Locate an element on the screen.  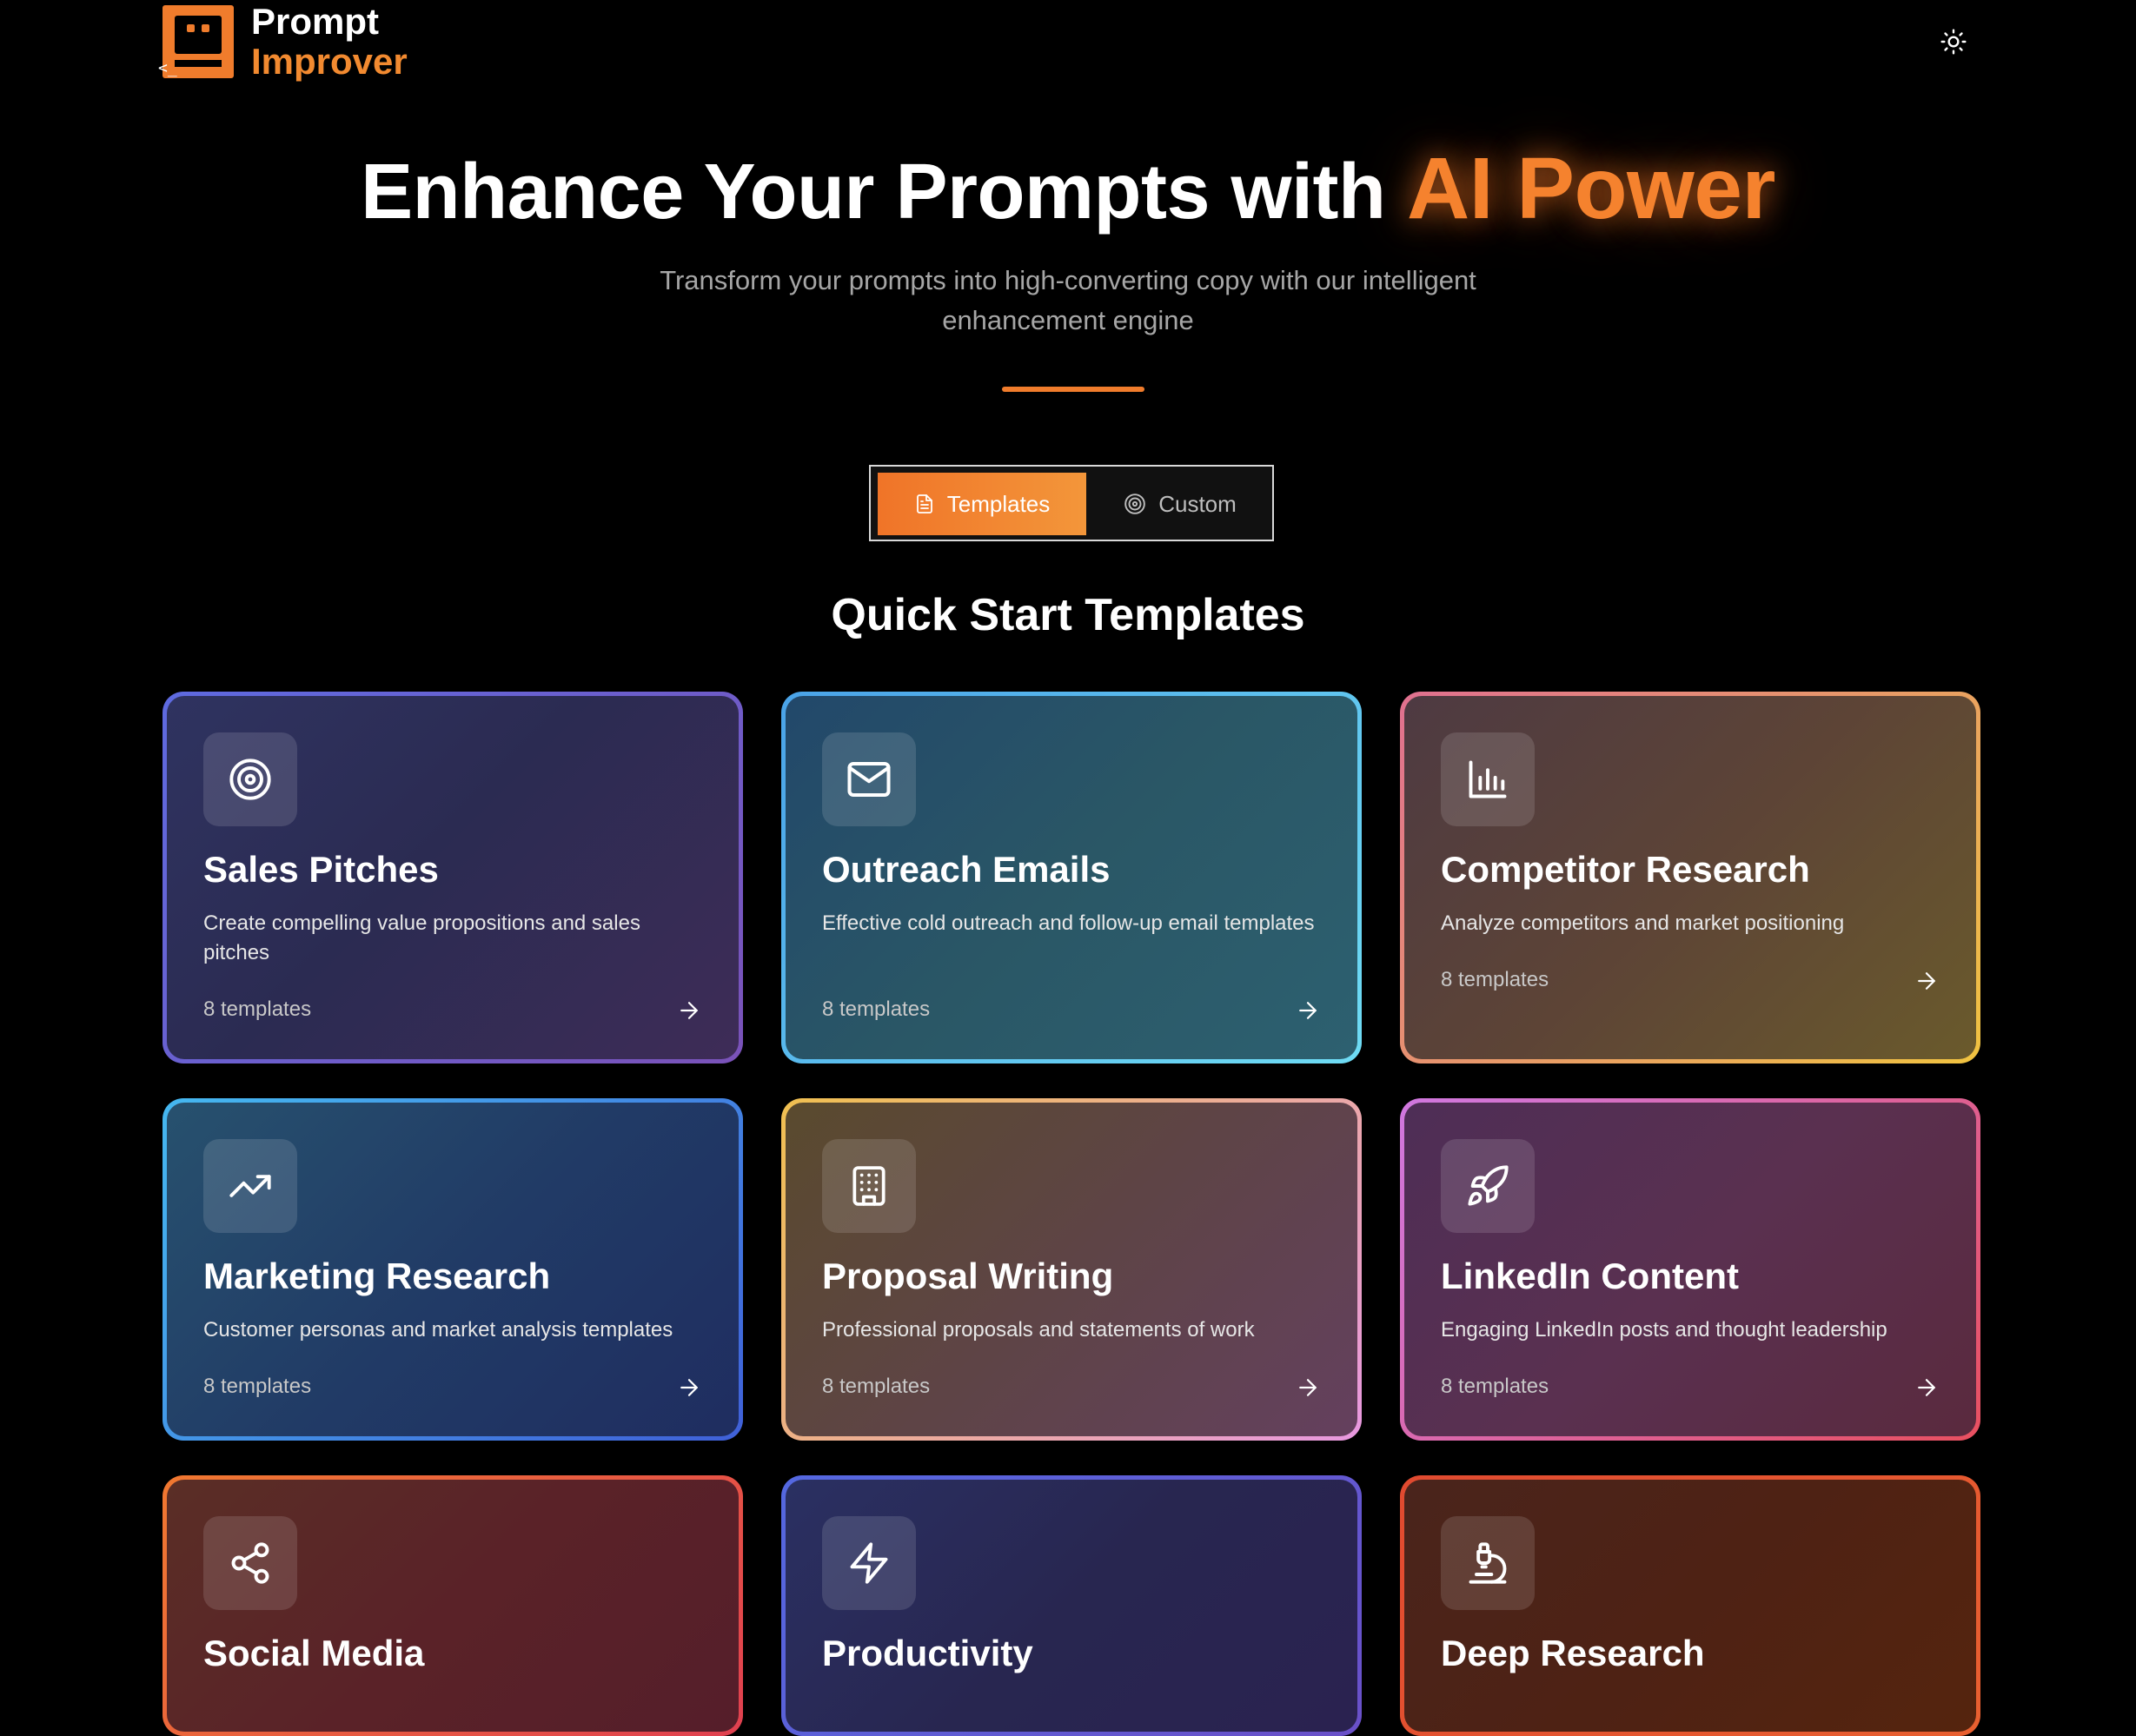
share-icon is located at coordinates (250, 1563).